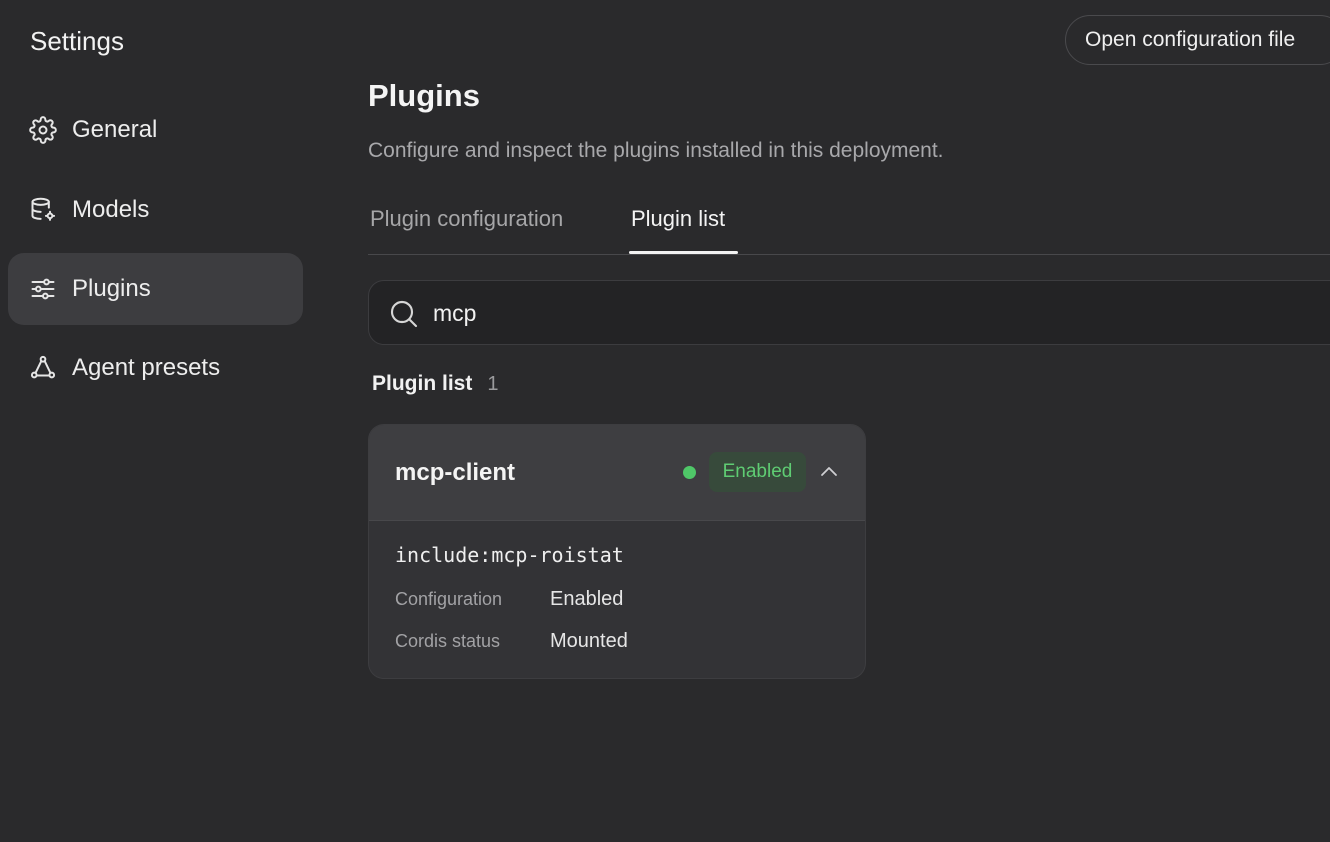 Image resolution: width=1330 pixels, height=842 pixels. What do you see at coordinates (43, 289) in the screenshot?
I see `sliders-icon` at bounding box center [43, 289].